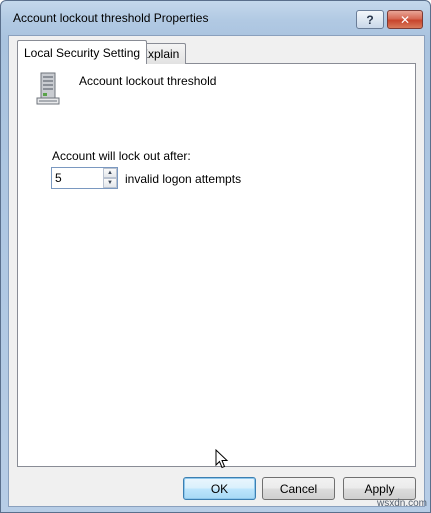  I want to click on threshold-input, so click(77, 178).